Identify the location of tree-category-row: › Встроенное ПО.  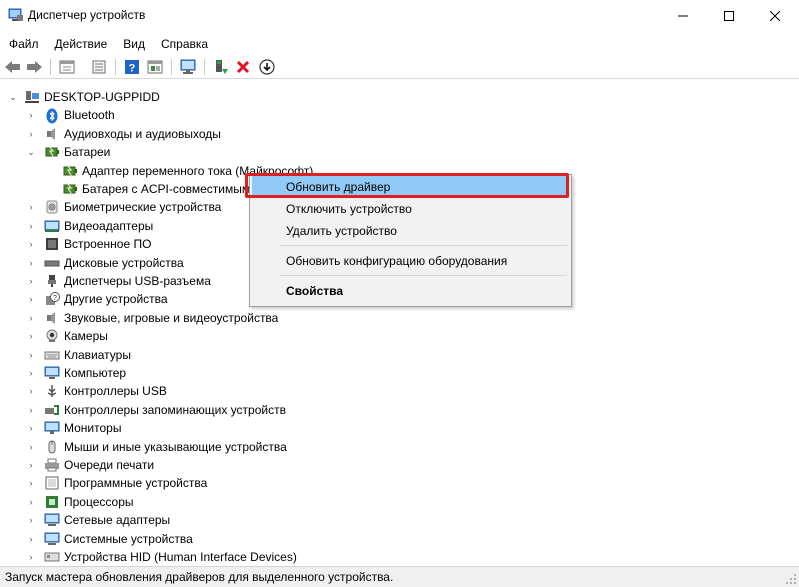
(89, 244).